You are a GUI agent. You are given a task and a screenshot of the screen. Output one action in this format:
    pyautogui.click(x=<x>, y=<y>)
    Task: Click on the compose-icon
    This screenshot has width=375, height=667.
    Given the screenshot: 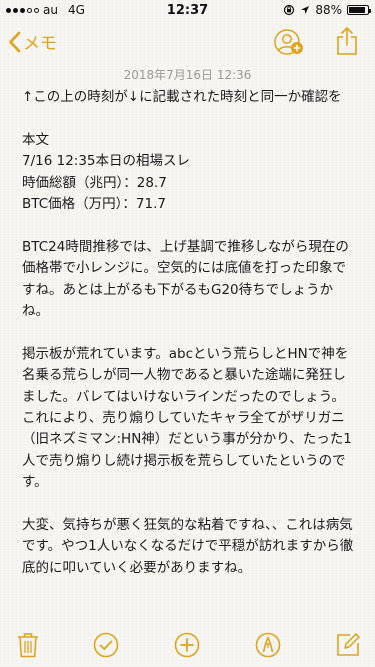 What is the action you would take?
    pyautogui.click(x=348, y=644)
    